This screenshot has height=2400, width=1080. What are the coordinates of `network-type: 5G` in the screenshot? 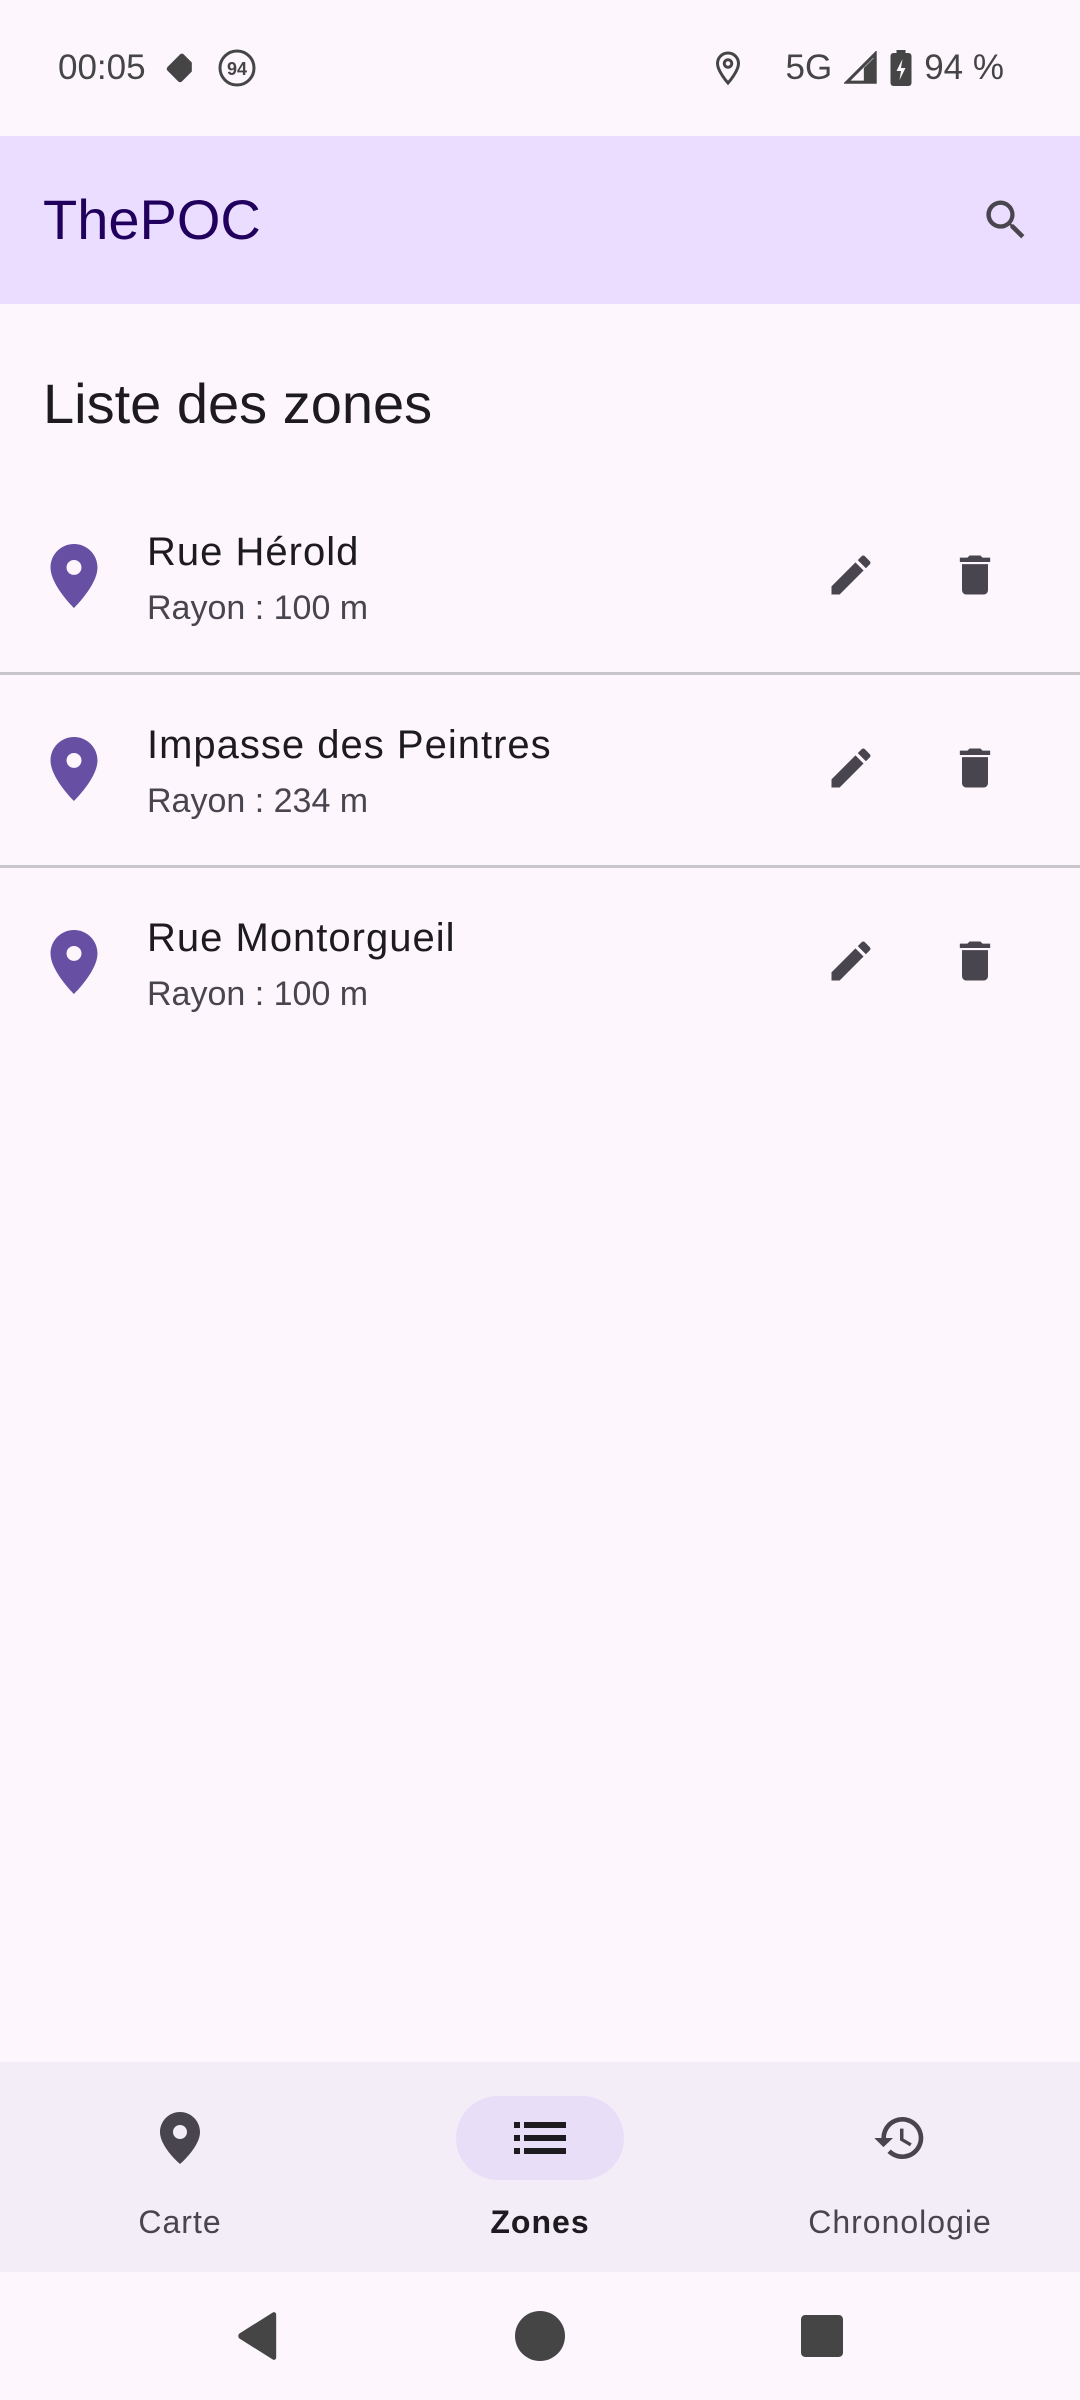 It's located at (809, 67).